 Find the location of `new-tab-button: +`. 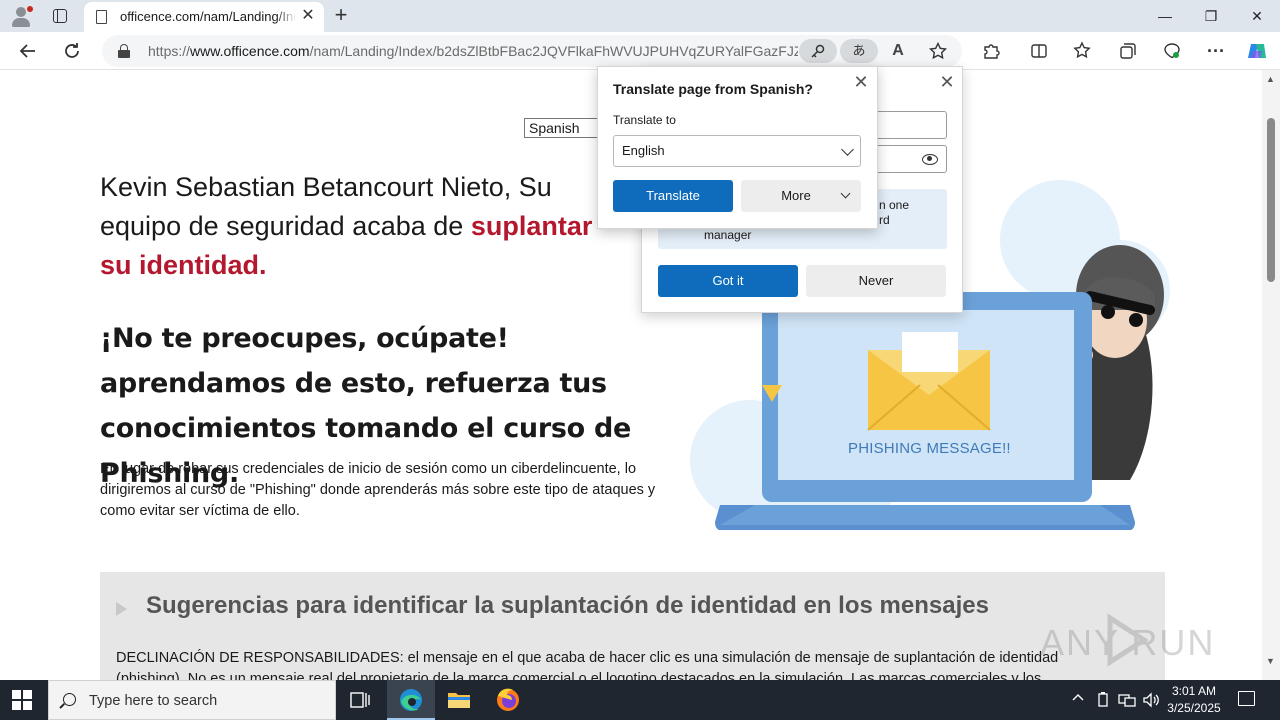

new-tab-button: + is located at coordinates (341, 15).